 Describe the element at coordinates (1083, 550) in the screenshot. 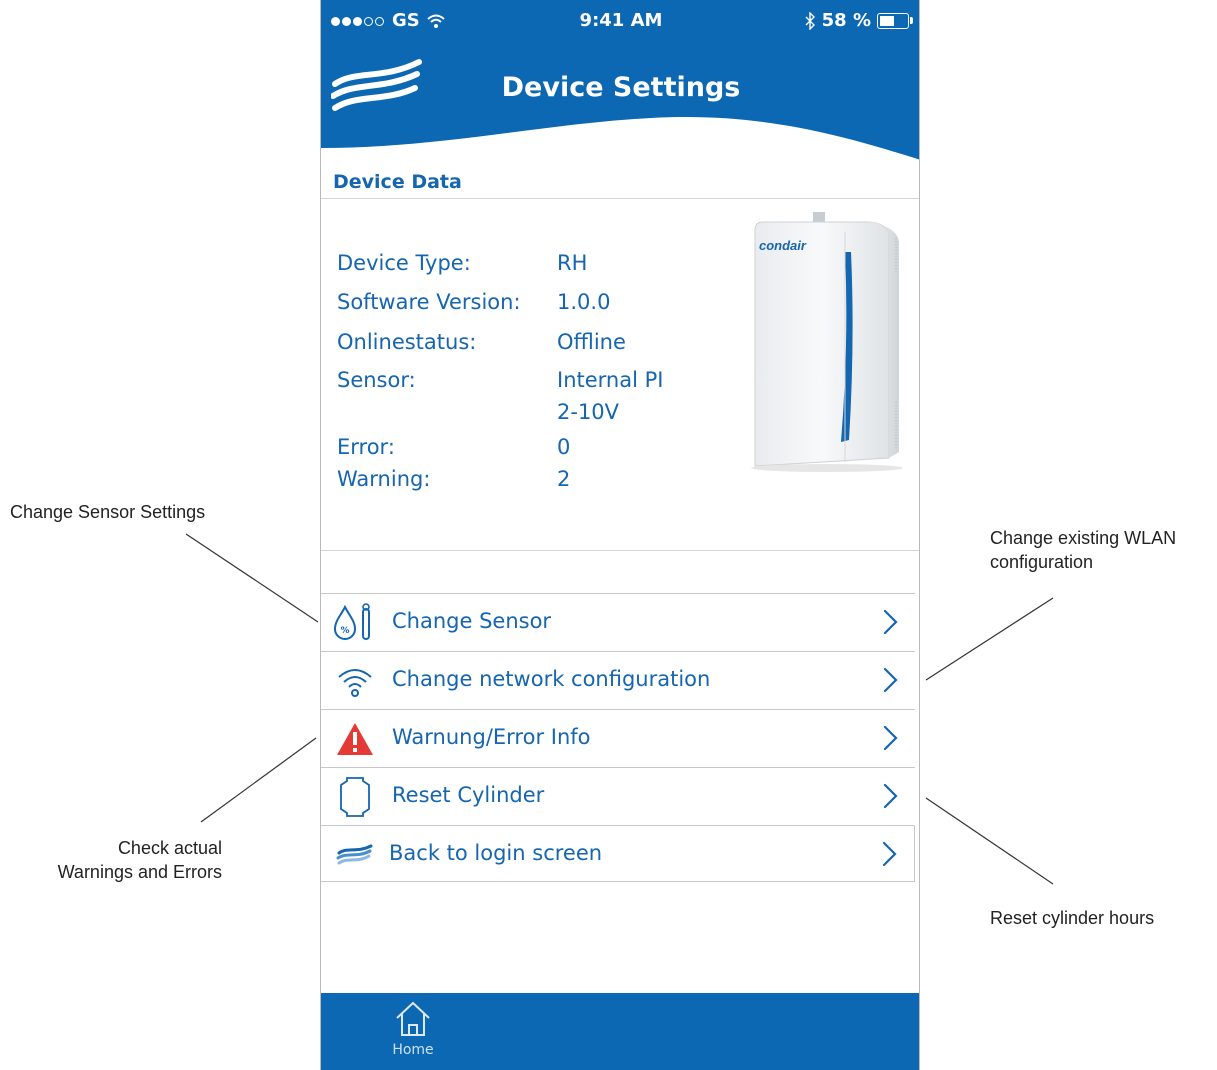

I see `callout-wlan: Change existing WLAN configuration` at that location.